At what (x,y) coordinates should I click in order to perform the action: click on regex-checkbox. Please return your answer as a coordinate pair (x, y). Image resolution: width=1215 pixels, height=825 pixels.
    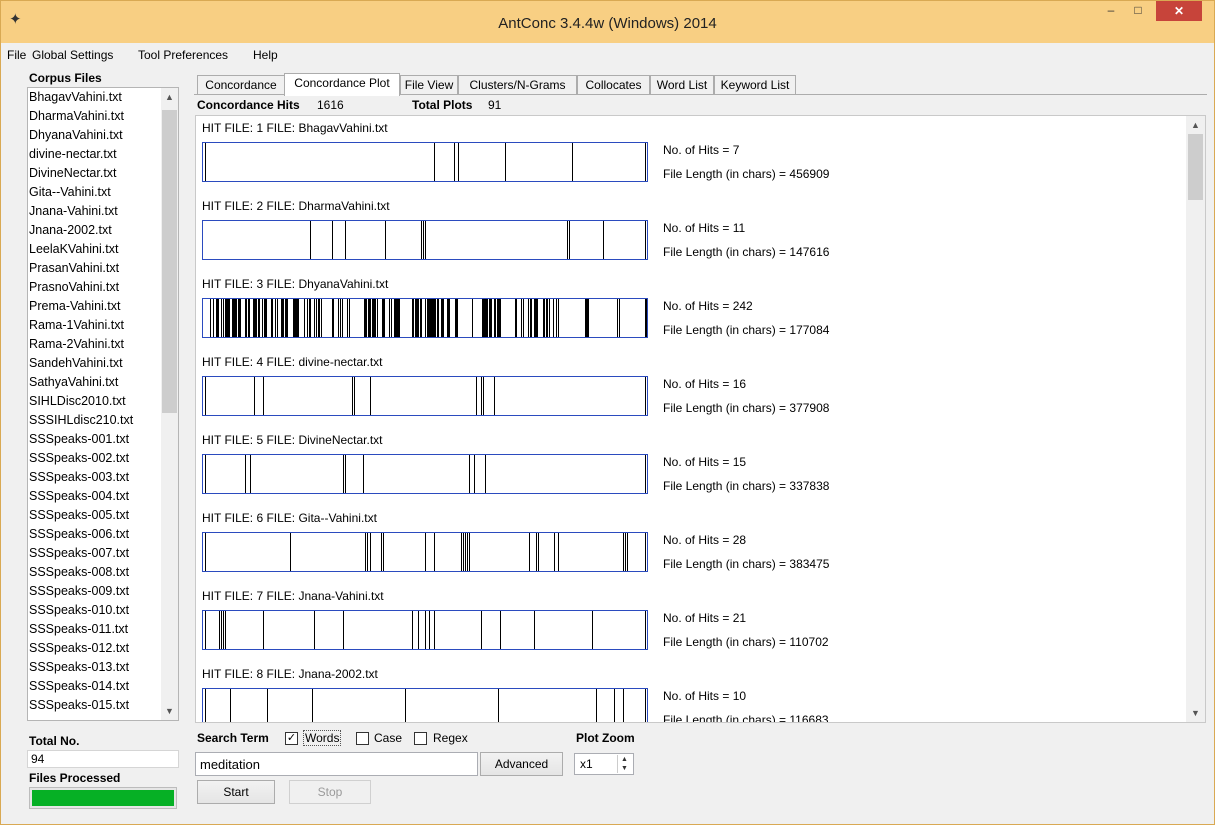
    Looking at the image, I should click on (420, 738).